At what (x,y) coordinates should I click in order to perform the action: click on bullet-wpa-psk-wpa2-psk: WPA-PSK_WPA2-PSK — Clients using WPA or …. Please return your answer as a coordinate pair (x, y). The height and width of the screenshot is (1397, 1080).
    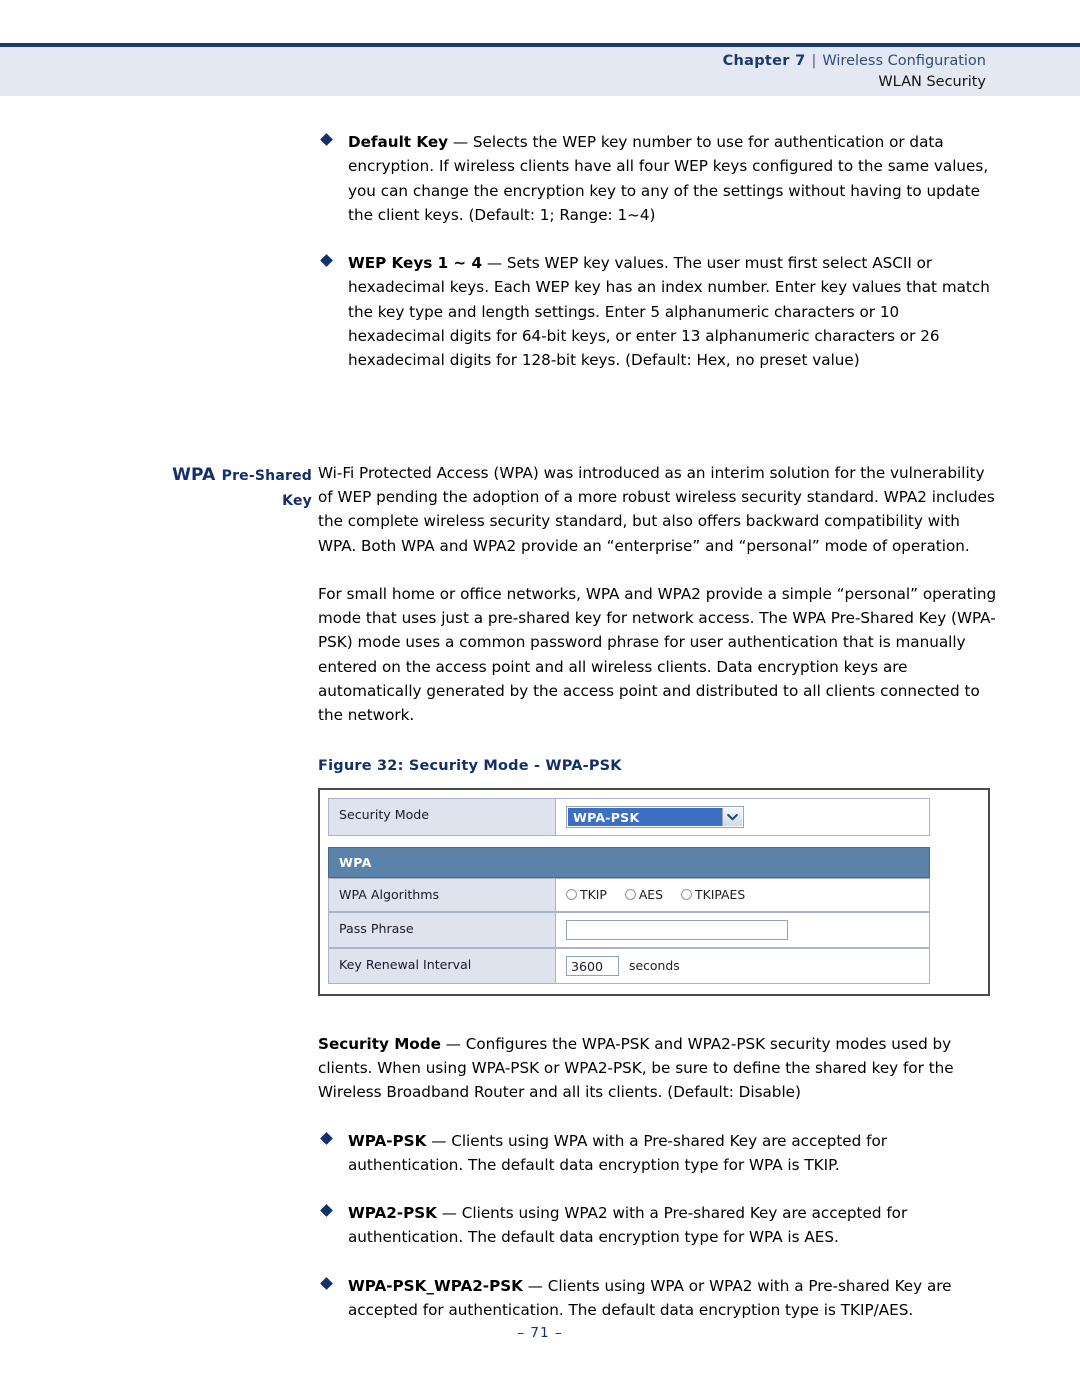
    Looking at the image, I should click on (658, 1298).